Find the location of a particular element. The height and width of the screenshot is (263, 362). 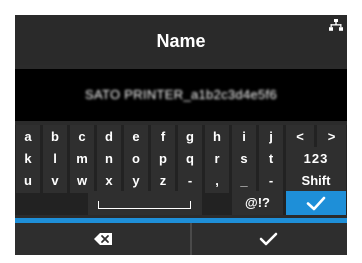

key-i: i is located at coordinates (244, 137).